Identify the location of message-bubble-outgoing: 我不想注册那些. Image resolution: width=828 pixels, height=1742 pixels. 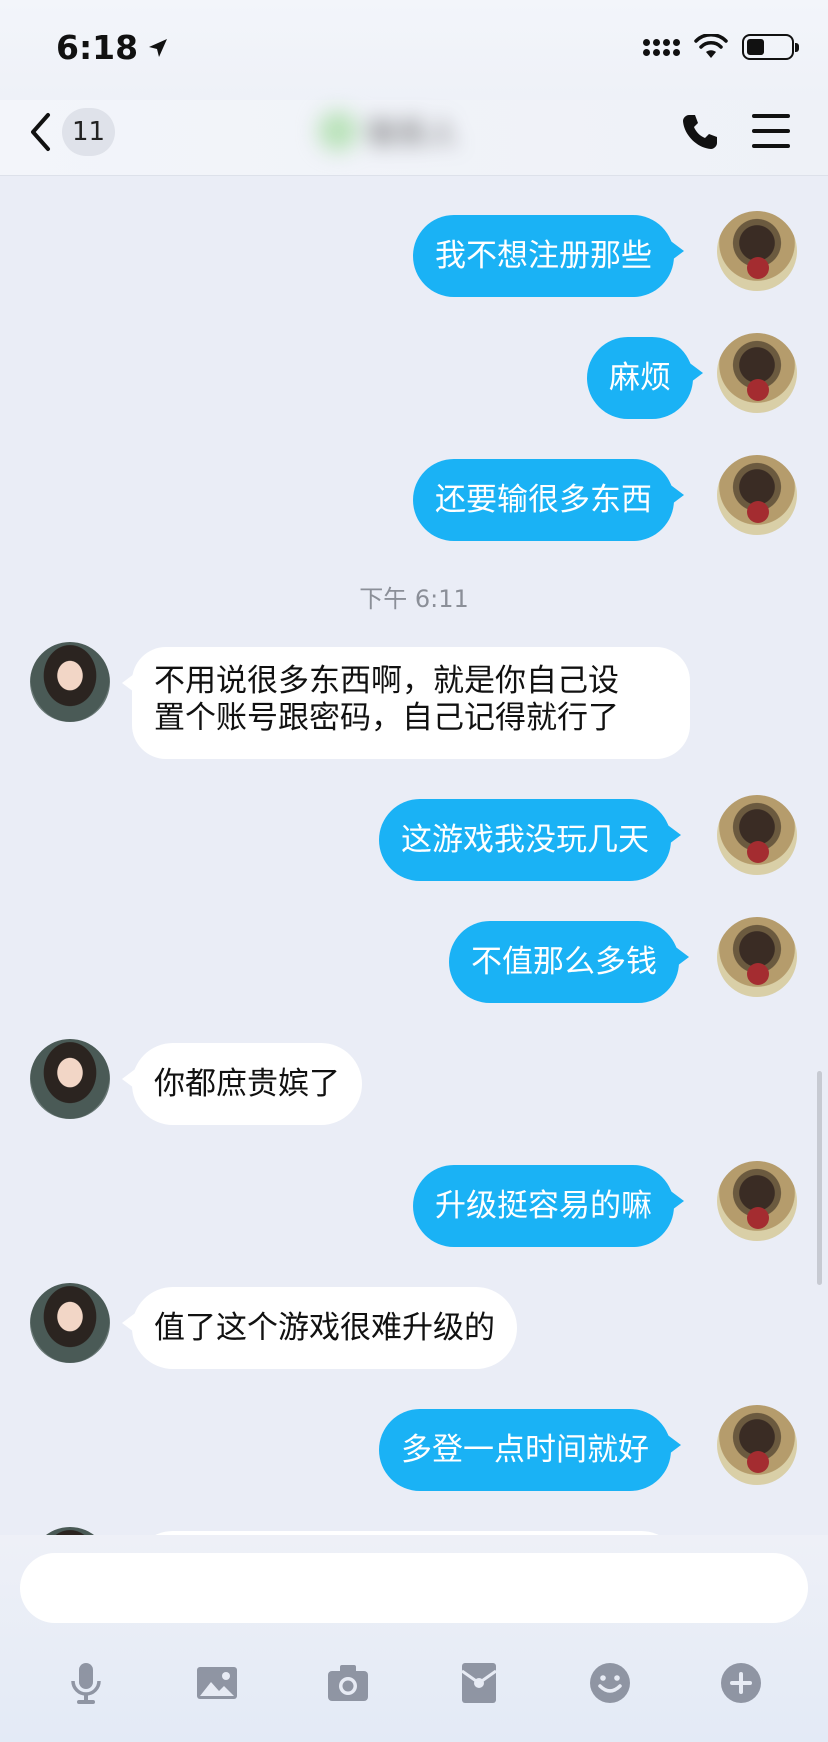
(548, 256).